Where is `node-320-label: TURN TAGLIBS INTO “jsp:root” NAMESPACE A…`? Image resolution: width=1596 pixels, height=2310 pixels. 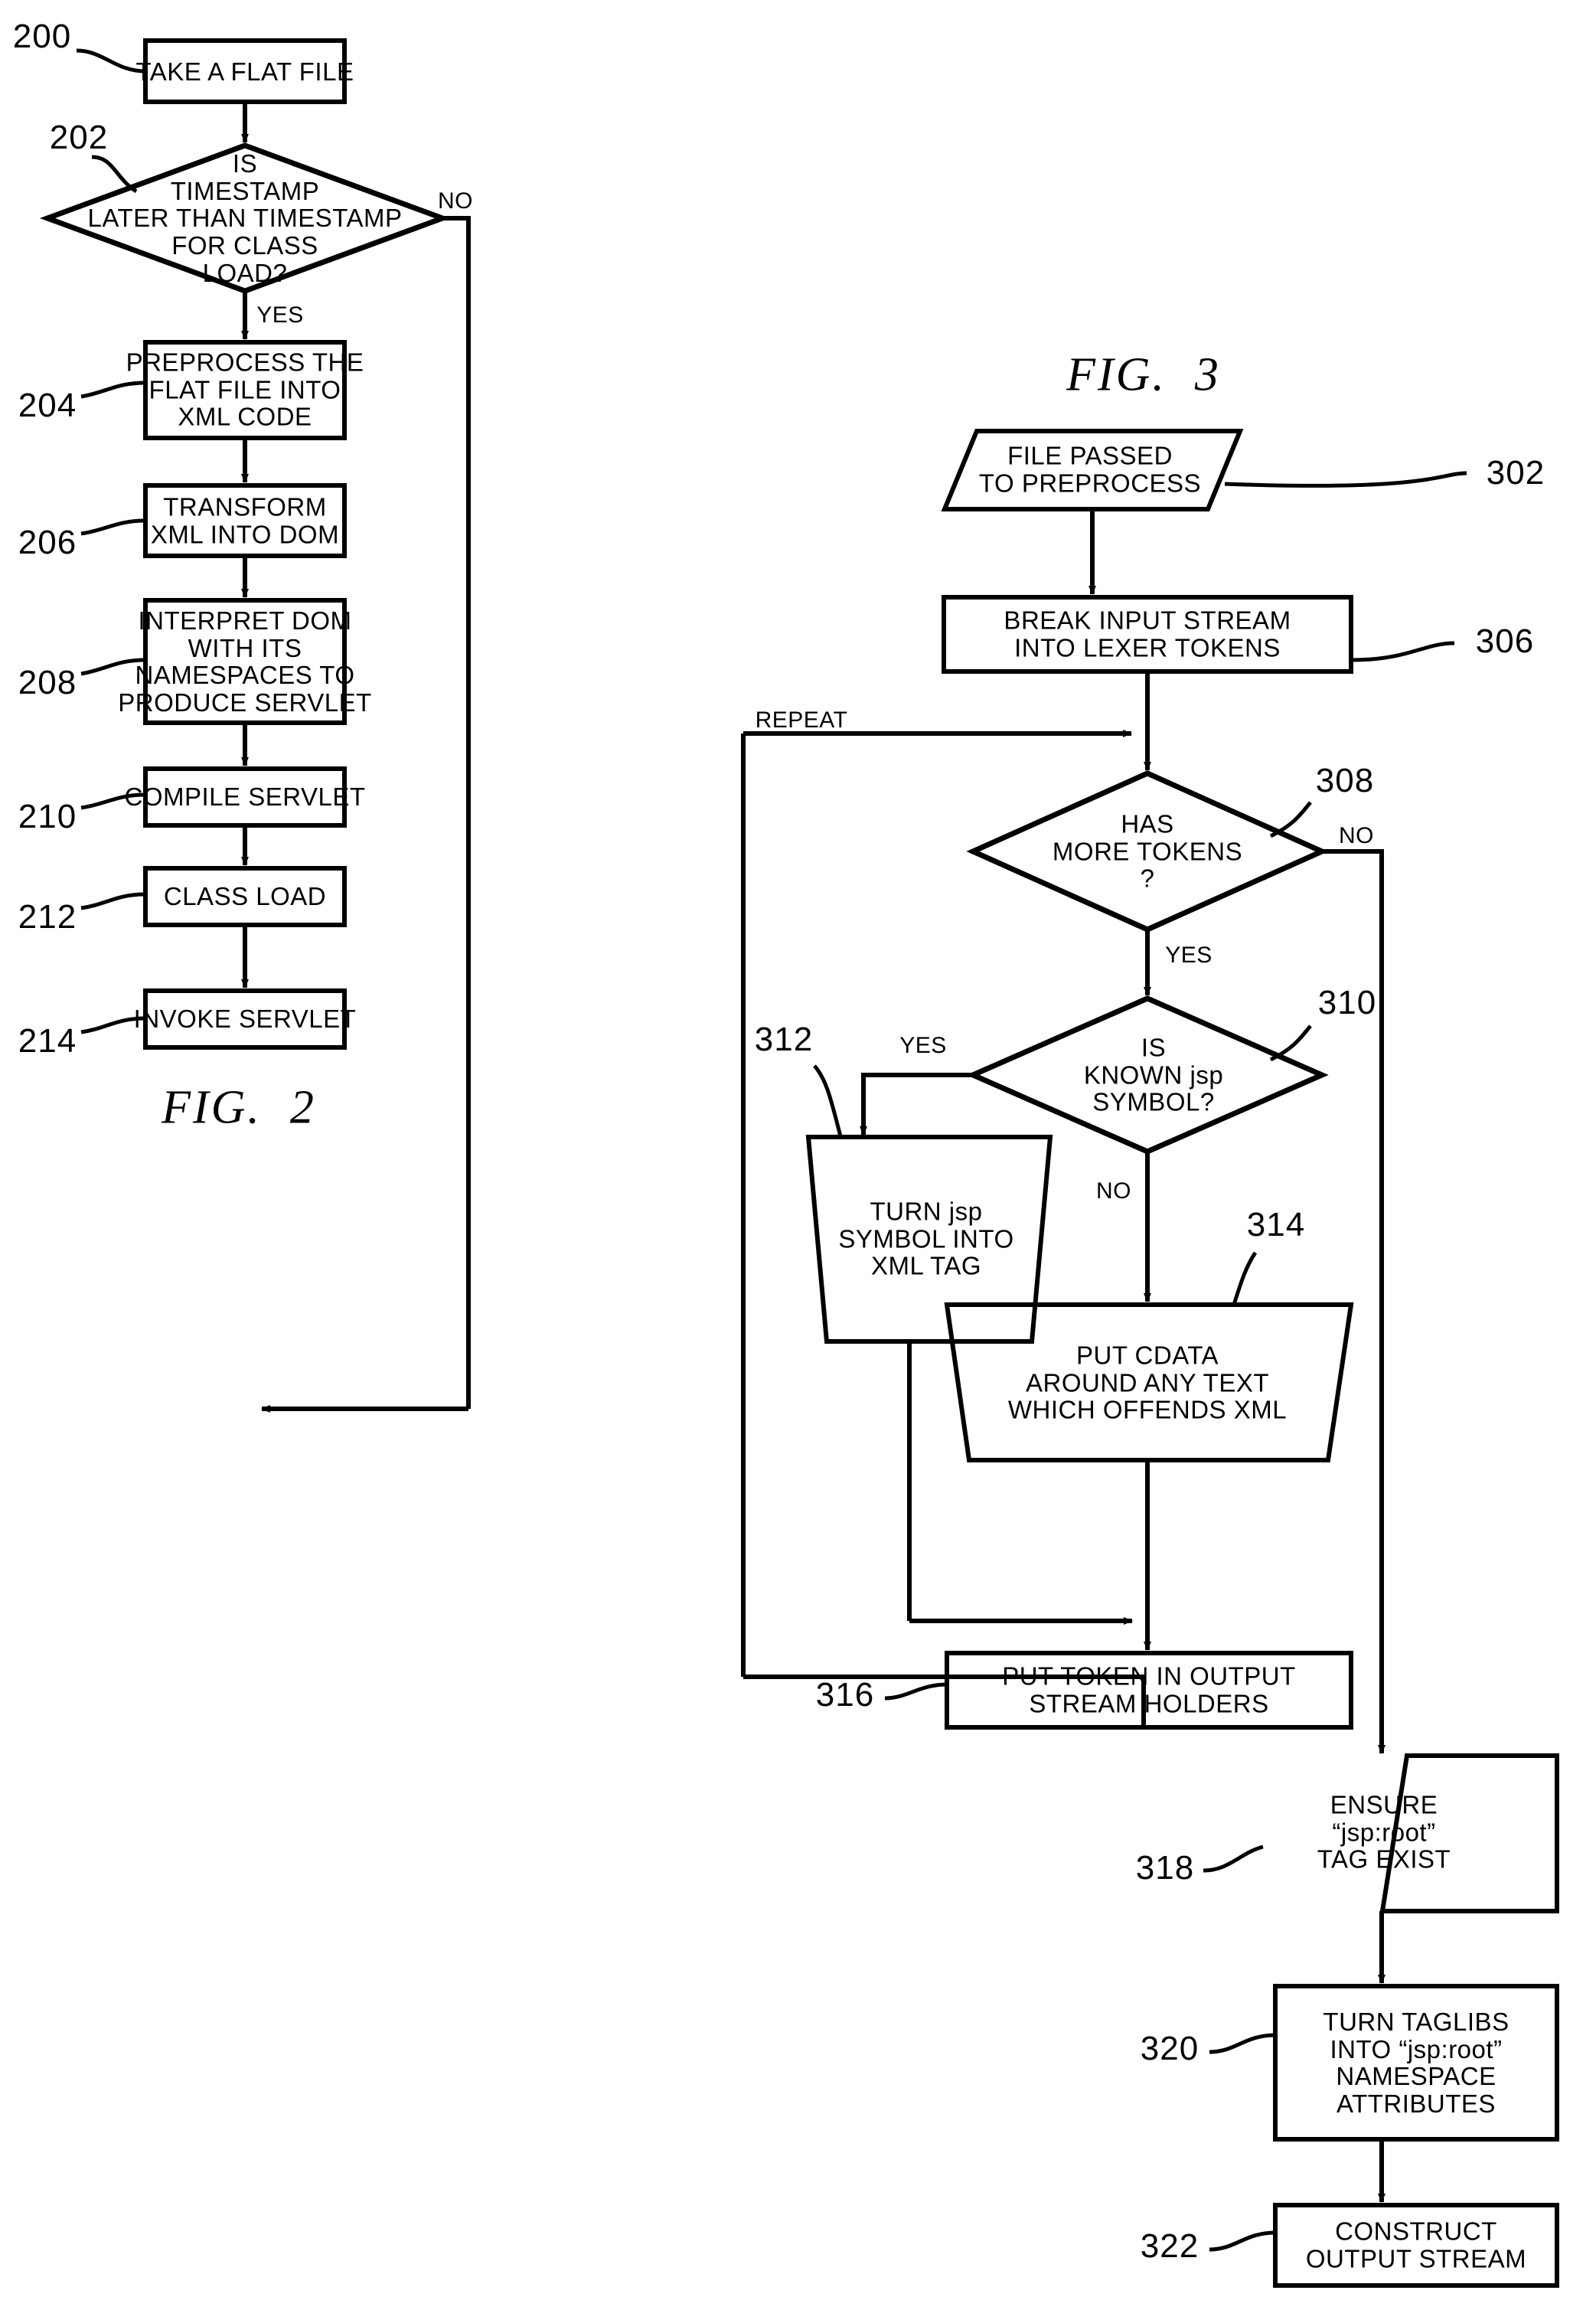 node-320-label: TURN TAGLIBS INTO “jsp:root” NAMESPACE A… is located at coordinates (1416, 2062).